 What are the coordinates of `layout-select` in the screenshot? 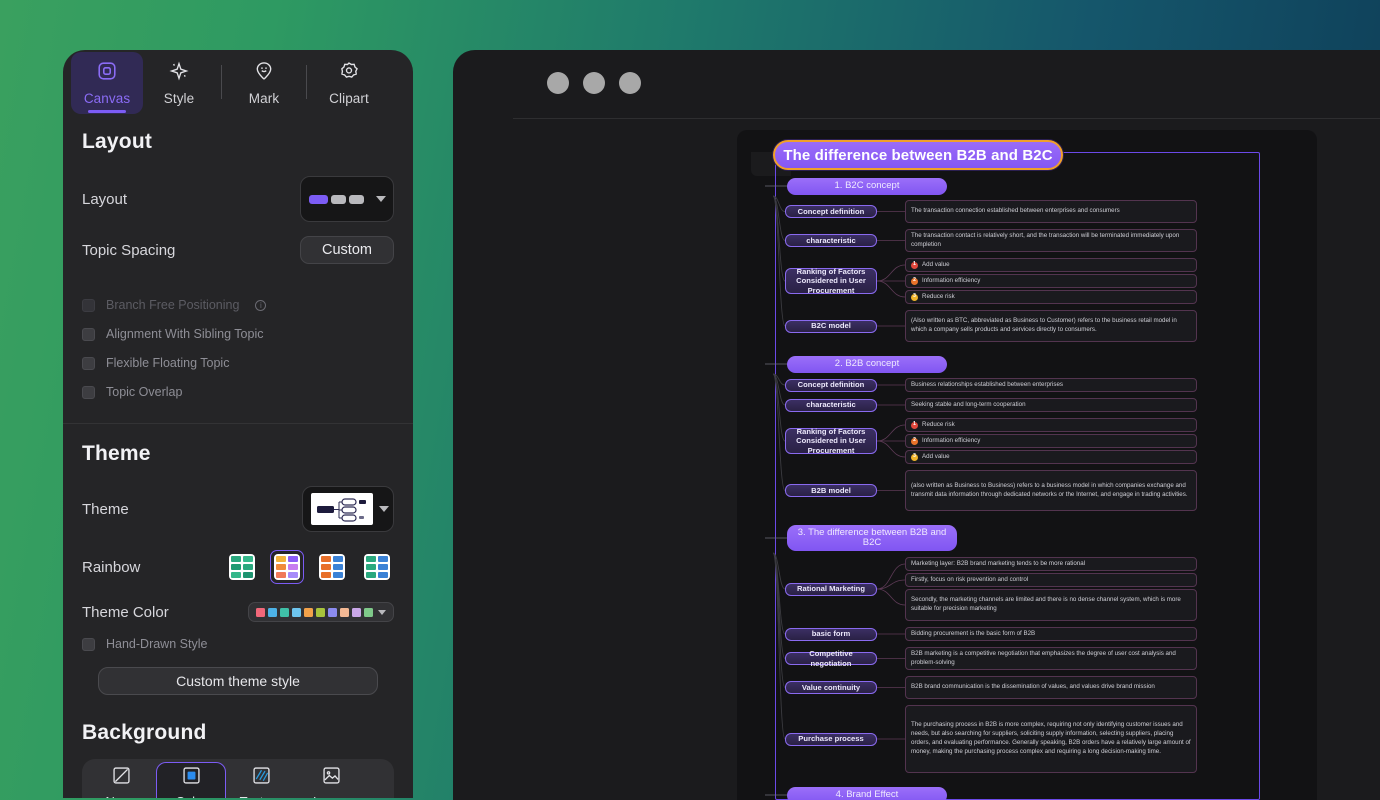 It's located at (347, 199).